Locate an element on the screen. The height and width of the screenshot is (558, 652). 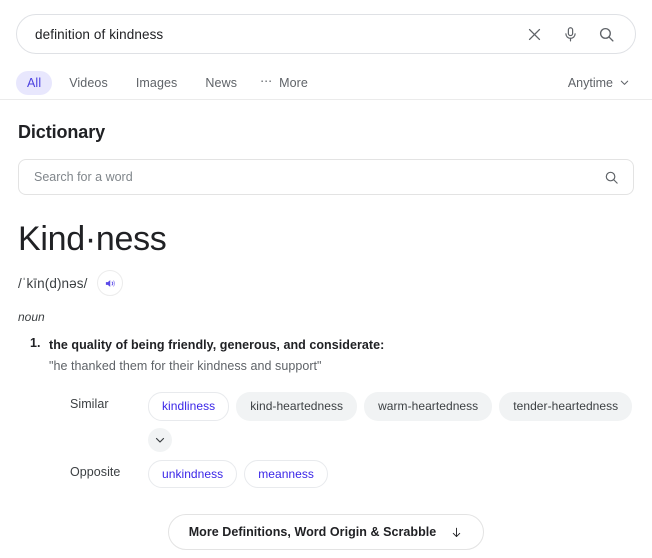
chip-warm-heartedness: warm-heartedness is located at coordinates (428, 406).